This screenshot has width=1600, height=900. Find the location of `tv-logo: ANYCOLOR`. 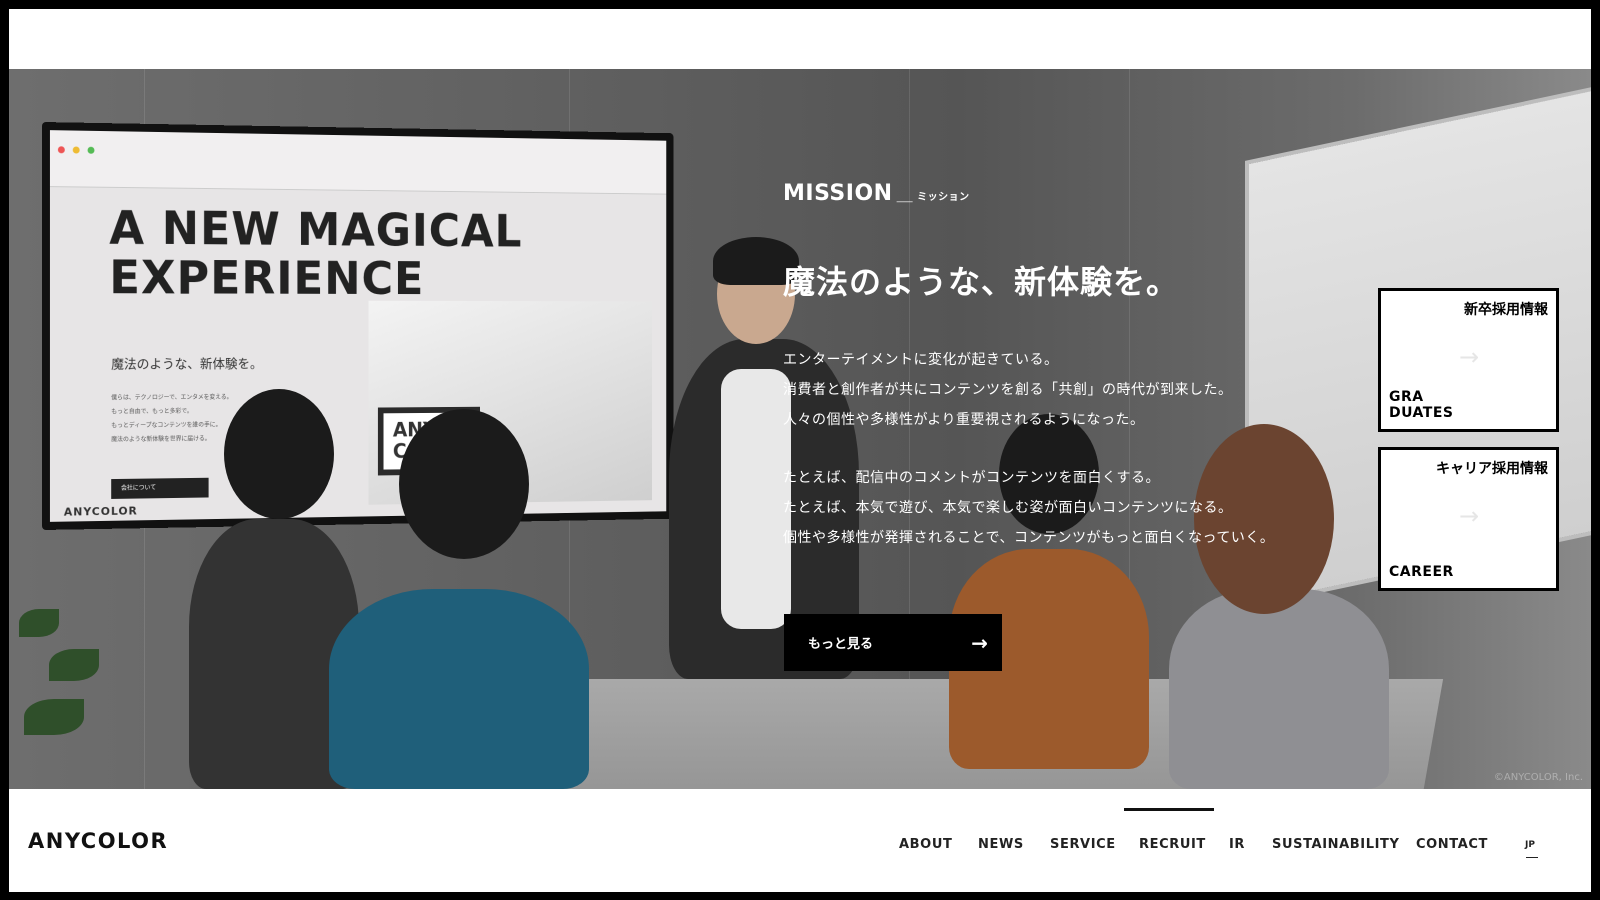

tv-logo: ANYCOLOR is located at coordinates (101, 511).